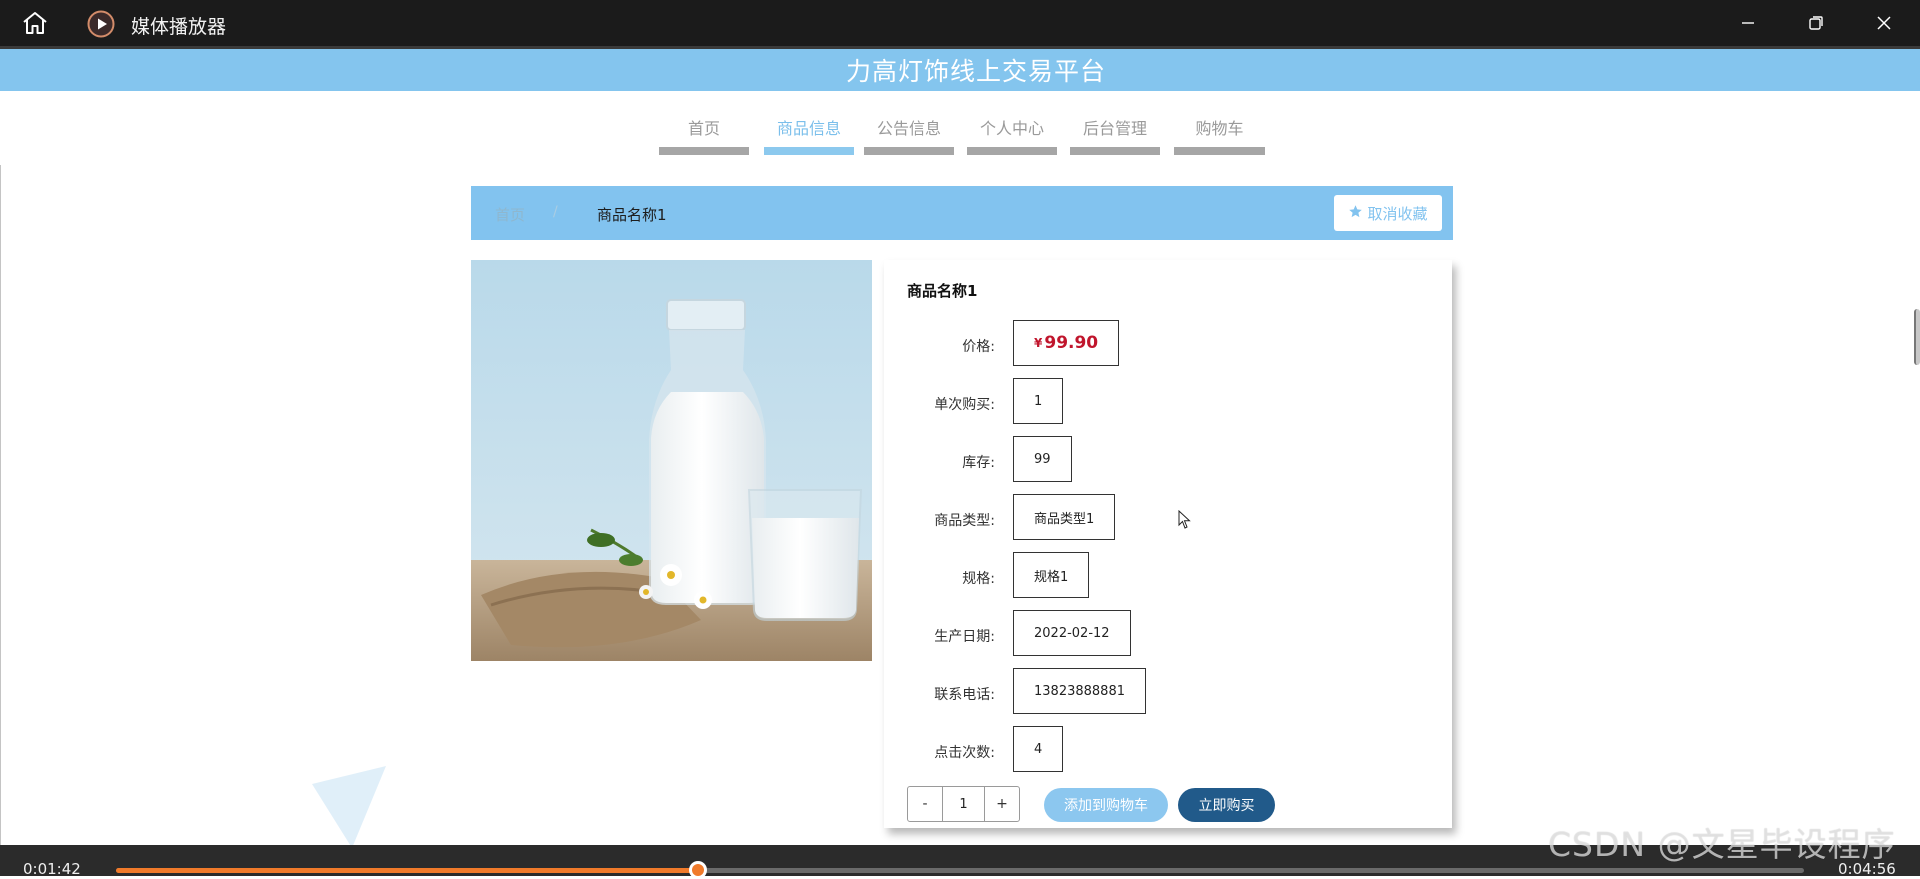  I want to click on quantity-stepper: - 1 +, so click(963, 804).